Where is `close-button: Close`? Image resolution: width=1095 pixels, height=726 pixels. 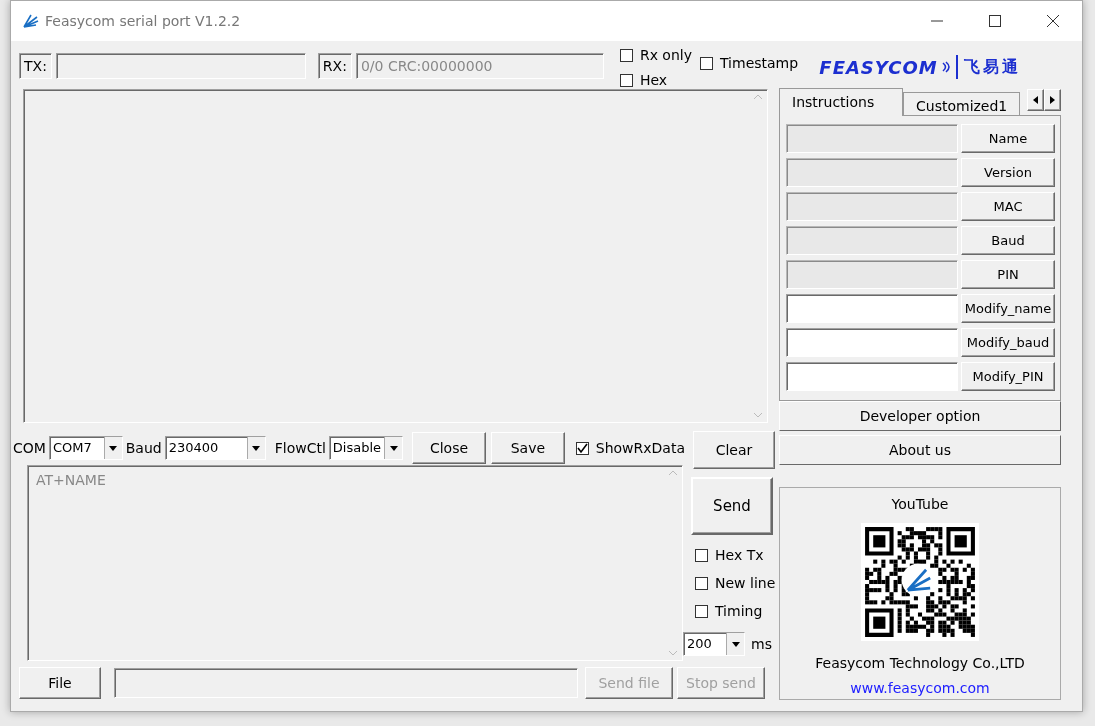 close-button: Close is located at coordinates (449, 448).